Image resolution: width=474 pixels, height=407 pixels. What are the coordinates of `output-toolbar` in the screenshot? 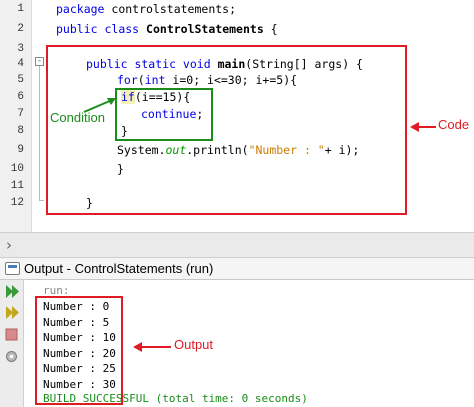 It's located at (12, 343).